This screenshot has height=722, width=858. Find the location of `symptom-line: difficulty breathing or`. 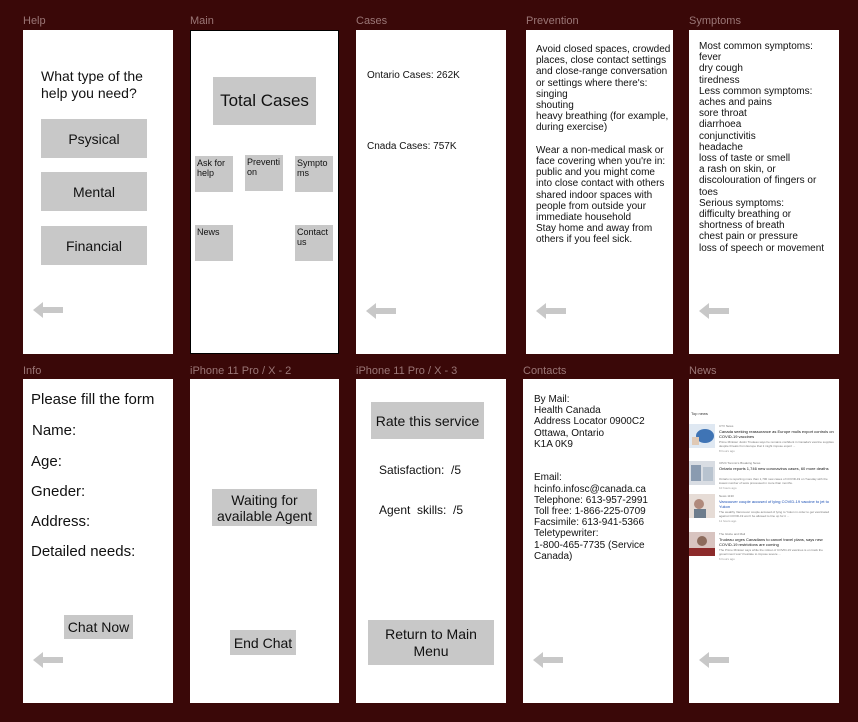

symptom-line: difficulty breathing or is located at coordinates (745, 215).